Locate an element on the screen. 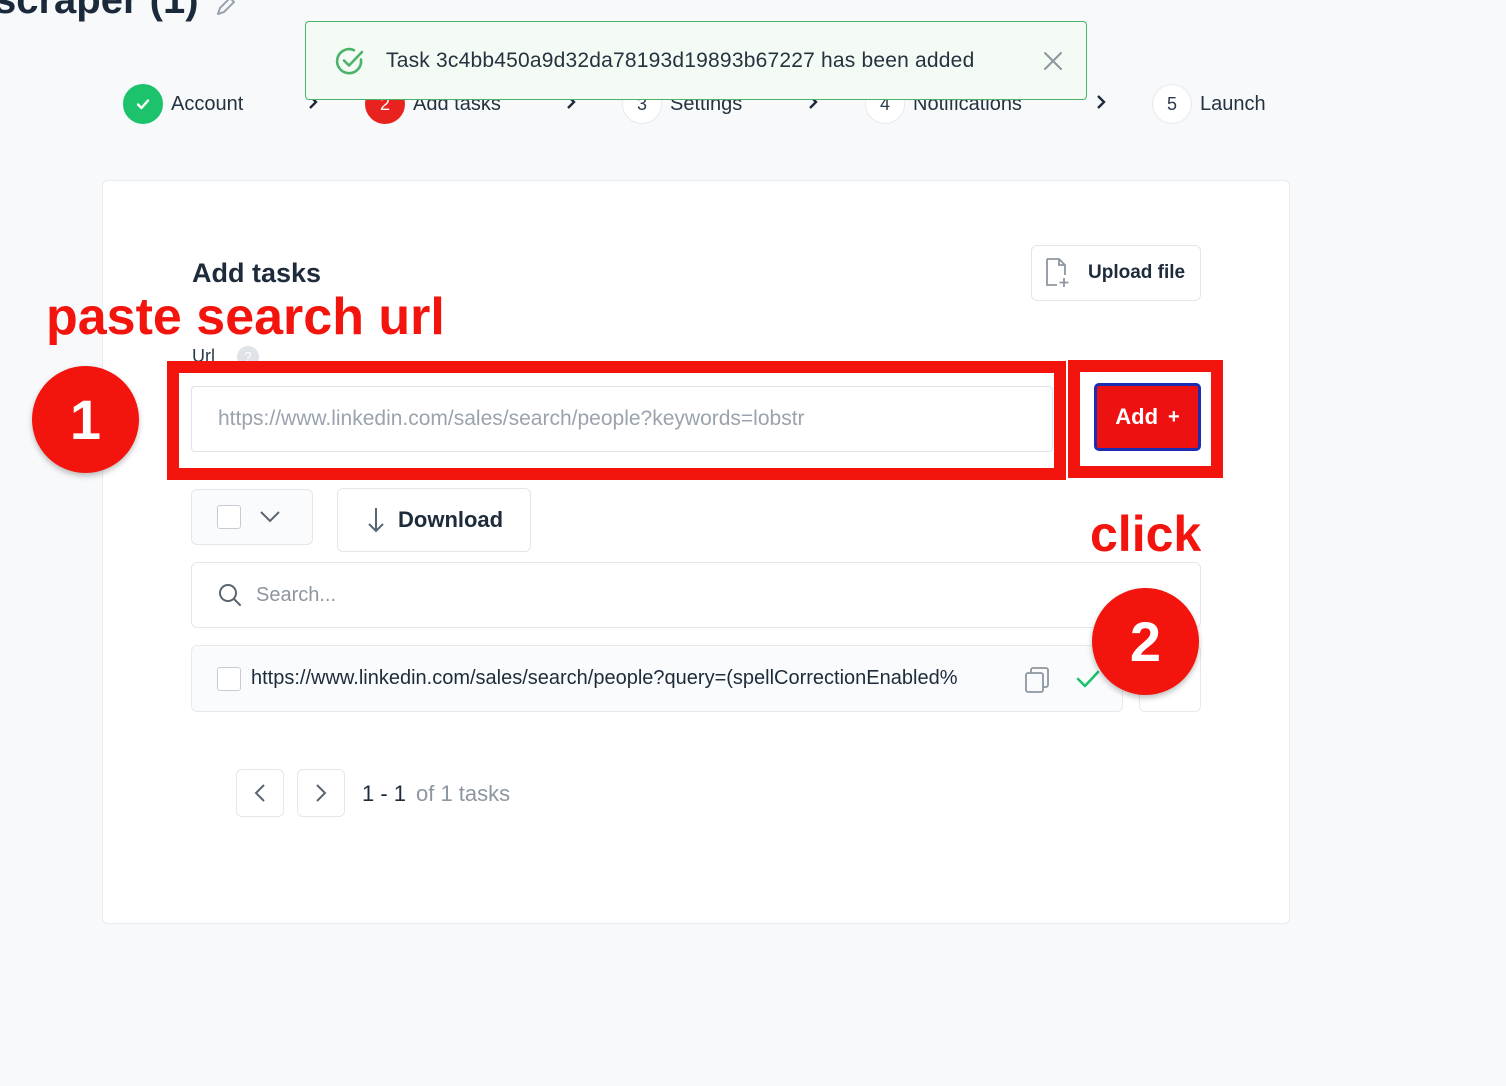 The width and height of the screenshot is (1506, 1086). upload-file-button: Upload file is located at coordinates (1116, 273).